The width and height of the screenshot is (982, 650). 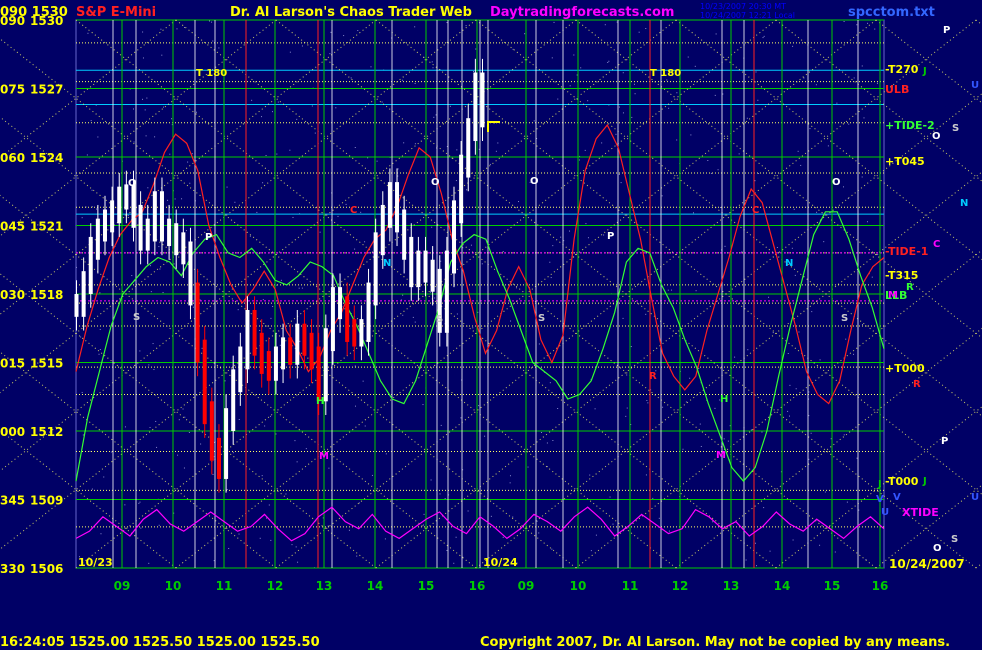 I want to click on y-tick-degree: 015, so click(x=12, y=364).